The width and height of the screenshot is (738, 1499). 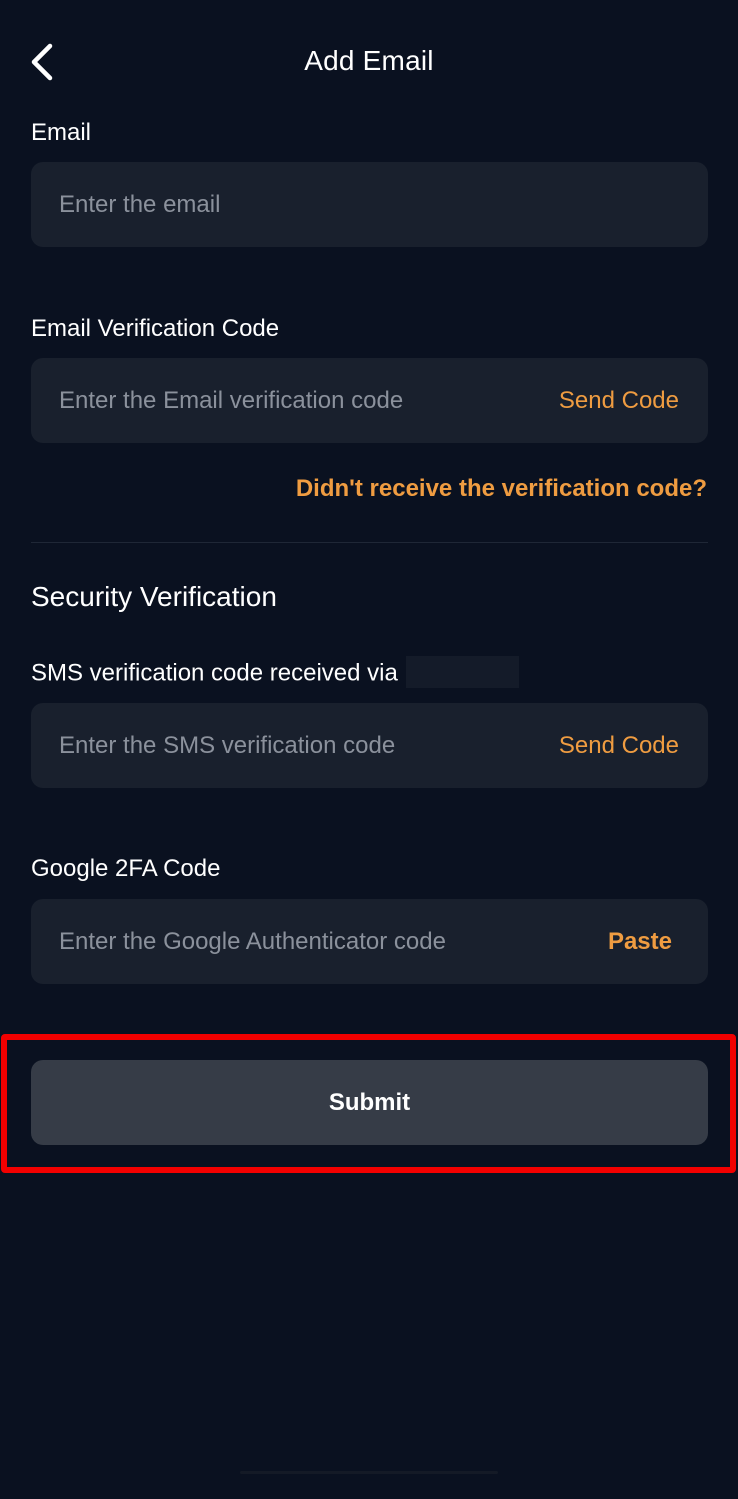 What do you see at coordinates (289, 745) in the screenshot?
I see `sms-code-input` at bounding box center [289, 745].